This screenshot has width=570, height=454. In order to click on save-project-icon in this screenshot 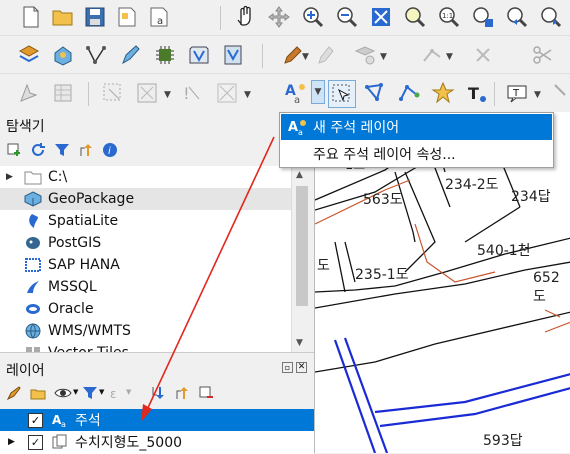, I will do `click(95, 17)`.